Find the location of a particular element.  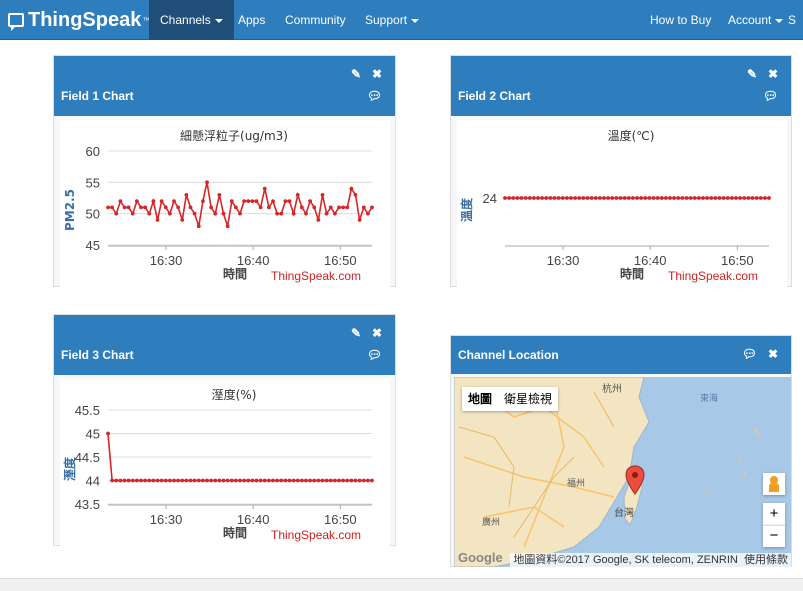

nav-apps: Apps is located at coordinates (251, 20).